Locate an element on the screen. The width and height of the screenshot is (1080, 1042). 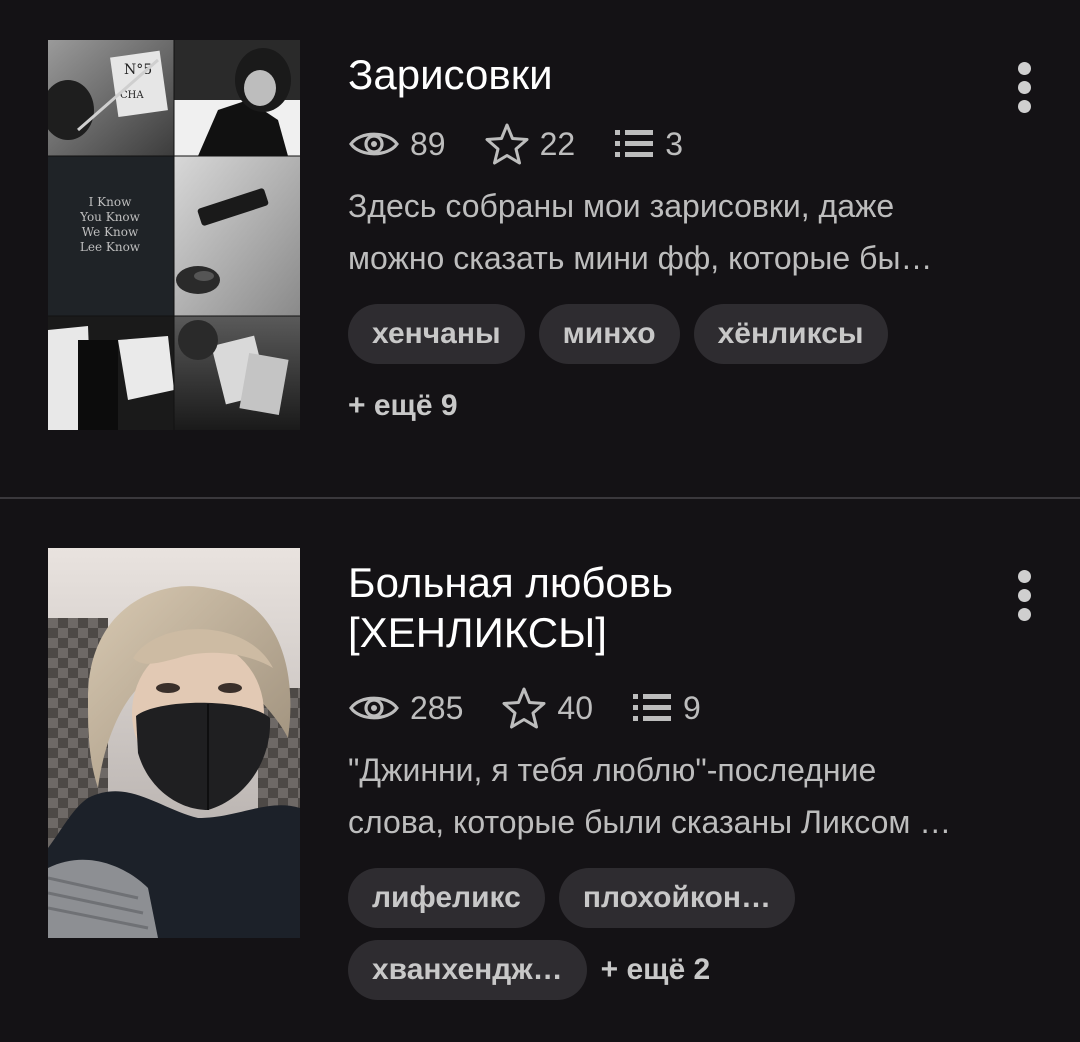
description-line: "Джинни, я тебя люблю"-последние is located at coordinates (612, 770).